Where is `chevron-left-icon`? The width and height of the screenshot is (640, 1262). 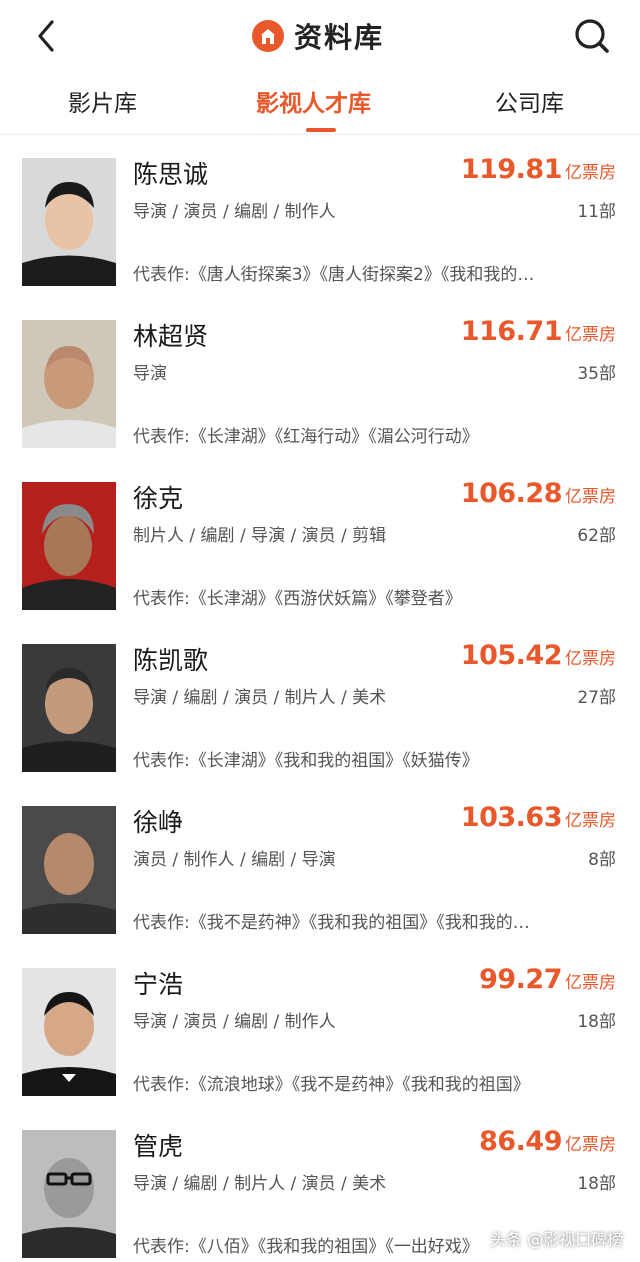
chevron-left-icon is located at coordinates (46, 36).